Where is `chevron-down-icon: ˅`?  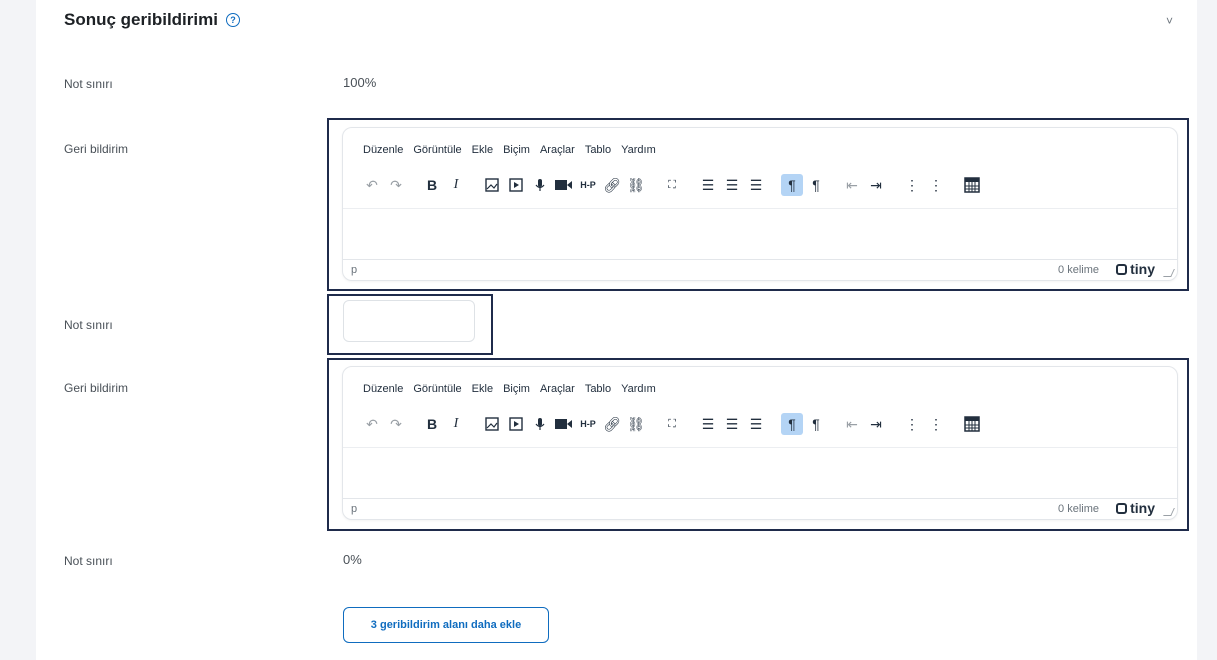
chevron-down-icon: ˅ is located at coordinates (1169, 21).